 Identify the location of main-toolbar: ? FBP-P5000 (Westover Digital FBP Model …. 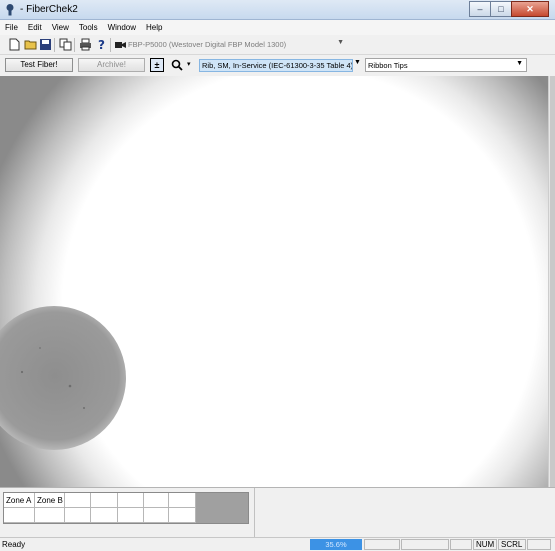
(277, 45).